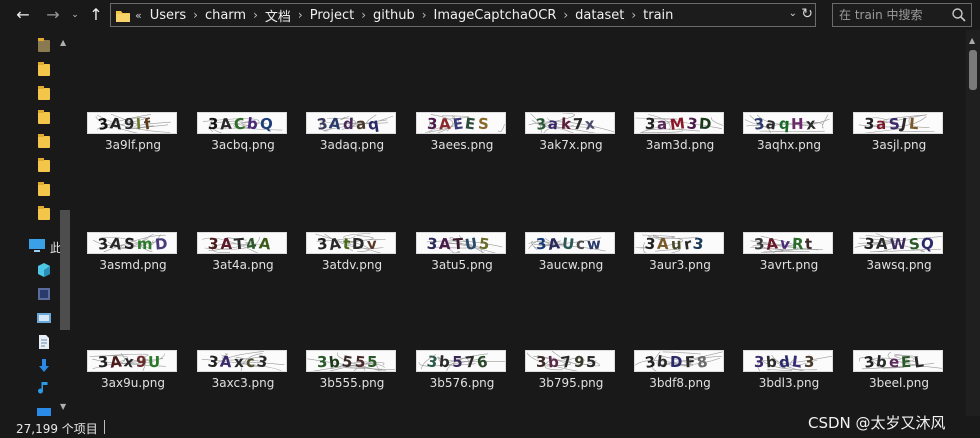 This screenshot has height=438, width=980. Describe the element at coordinates (133, 137) in the screenshot. I see `file-item: 3 A 9 l f 3a9lf.png` at that location.